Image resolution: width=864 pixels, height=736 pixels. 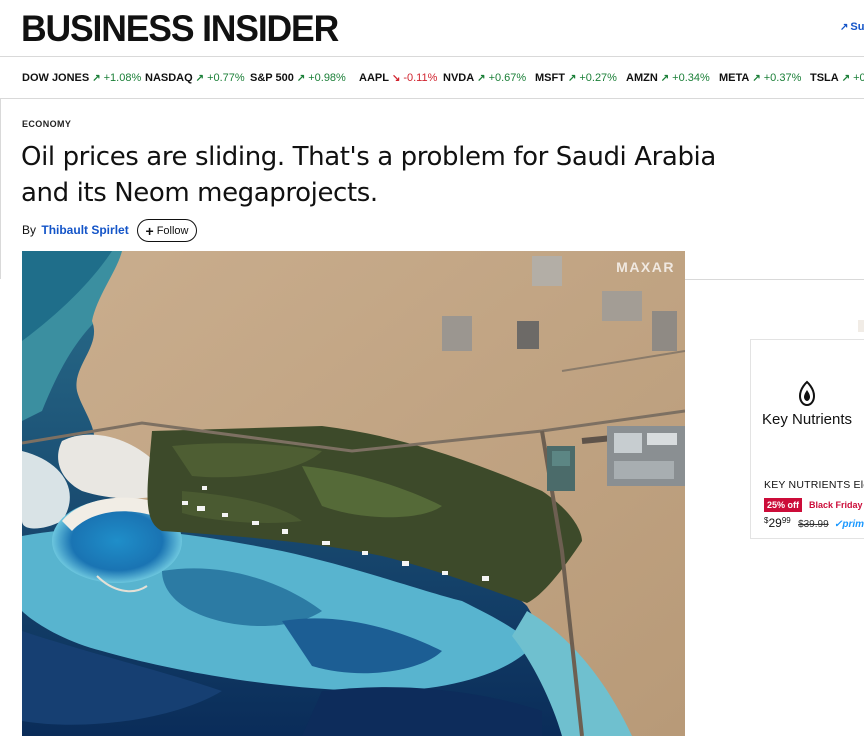 I want to click on price-old: $39.99, so click(x=813, y=524).